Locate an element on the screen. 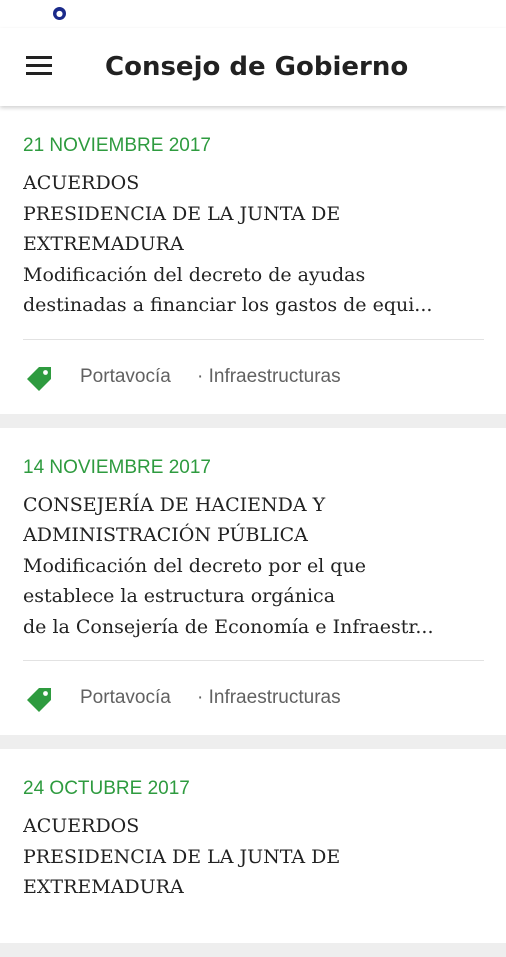 The height and width of the screenshot is (957, 506). status-bar: ● is located at coordinates (253, 14).